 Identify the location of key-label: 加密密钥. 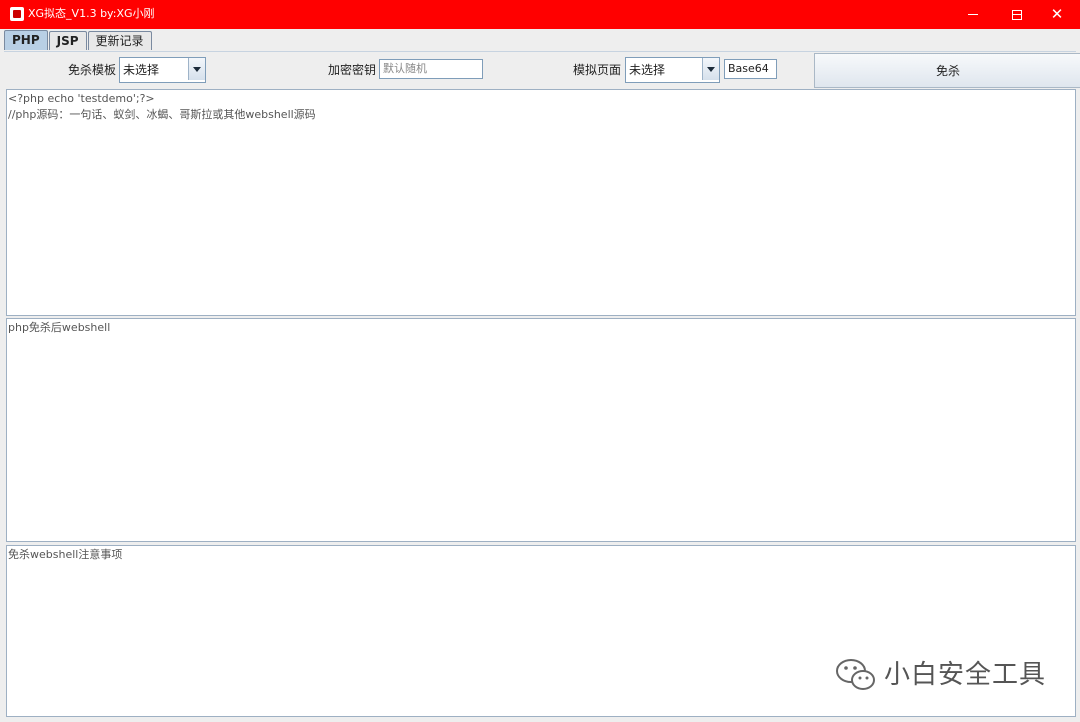
(352, 70).